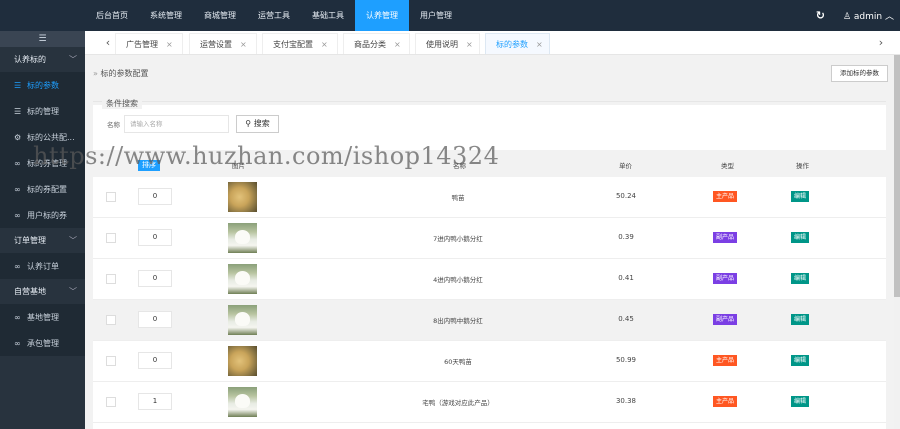  What do you see at coordinates (382, 15) in the screenshot?
I see `topnav-item: 认养管理` at bounding box center [382, 15].